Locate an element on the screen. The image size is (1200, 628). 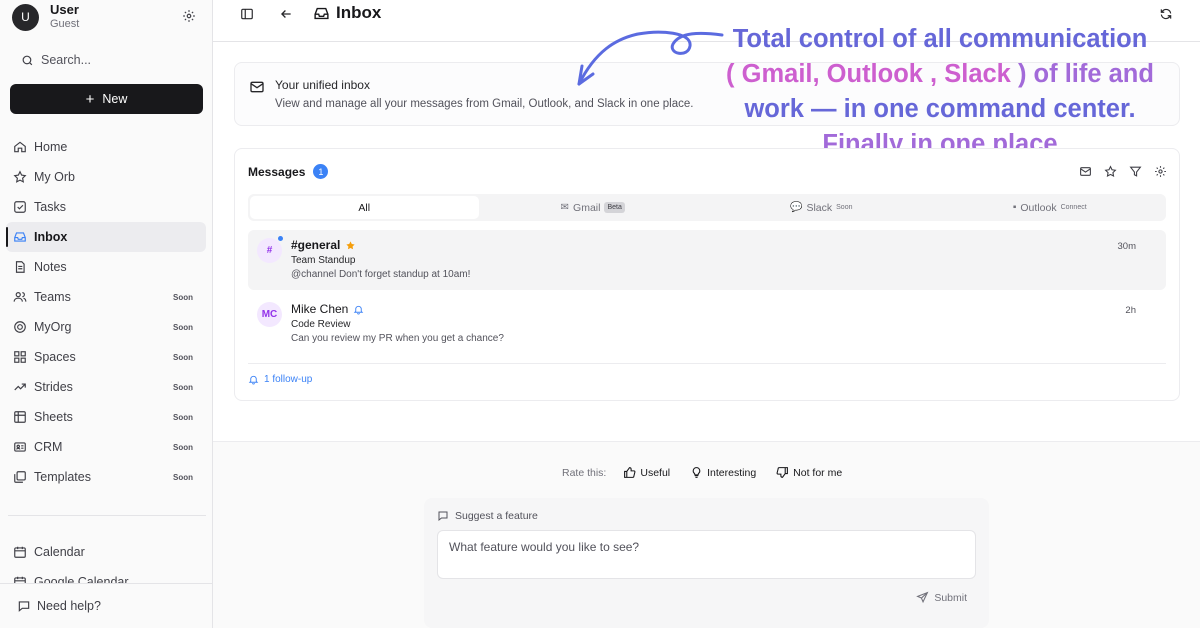
sender-name: #general is located at coordinates (316, 245).